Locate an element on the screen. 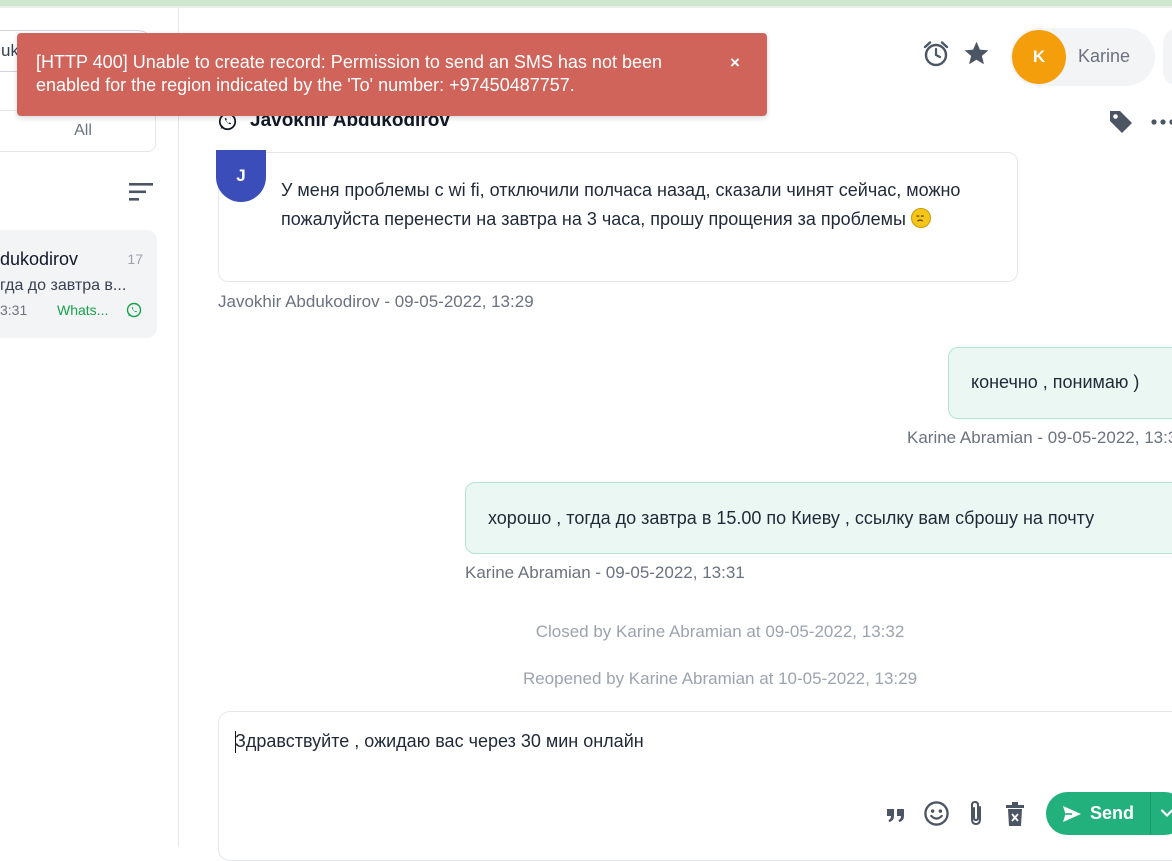 The image size is (1172, 861). header-extra-button is located at coordinates (1167, 57).